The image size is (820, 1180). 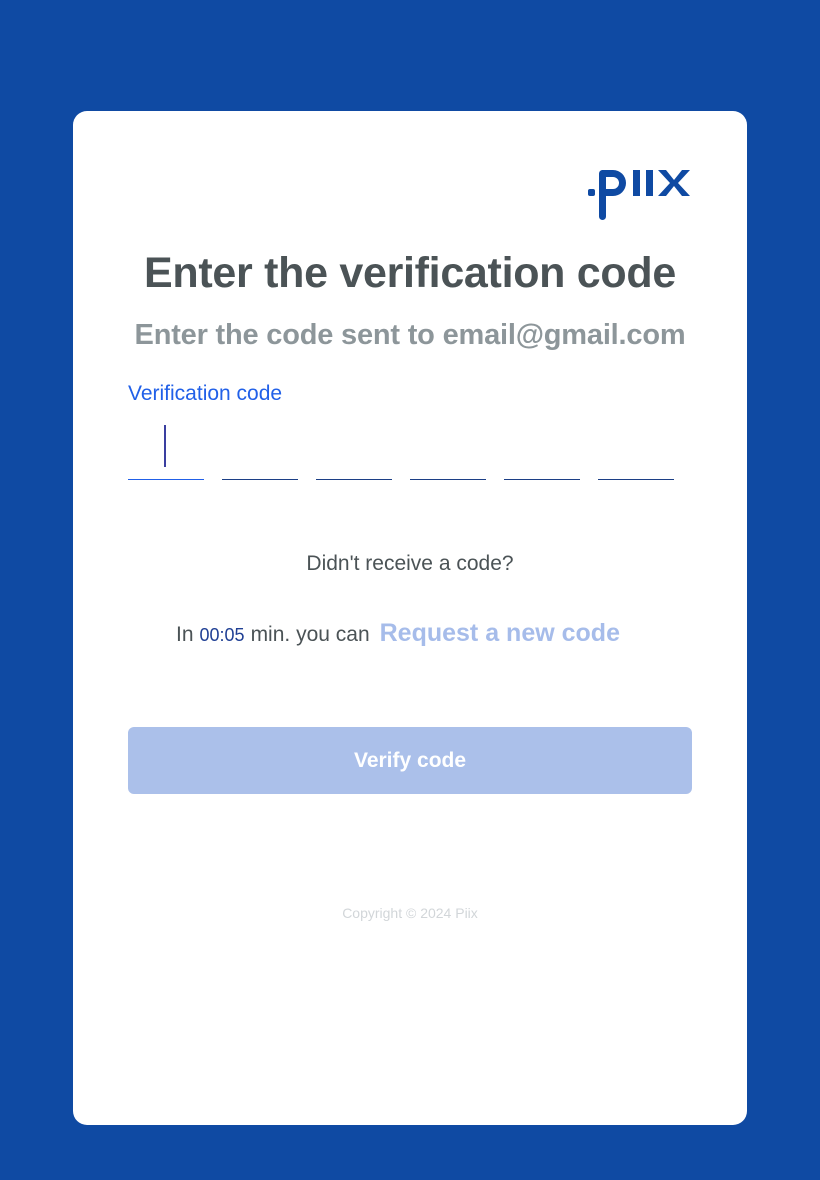 I want to click on page-subtitle: Enter the code sent to email@gmail.com, so click(x=410, y=335).